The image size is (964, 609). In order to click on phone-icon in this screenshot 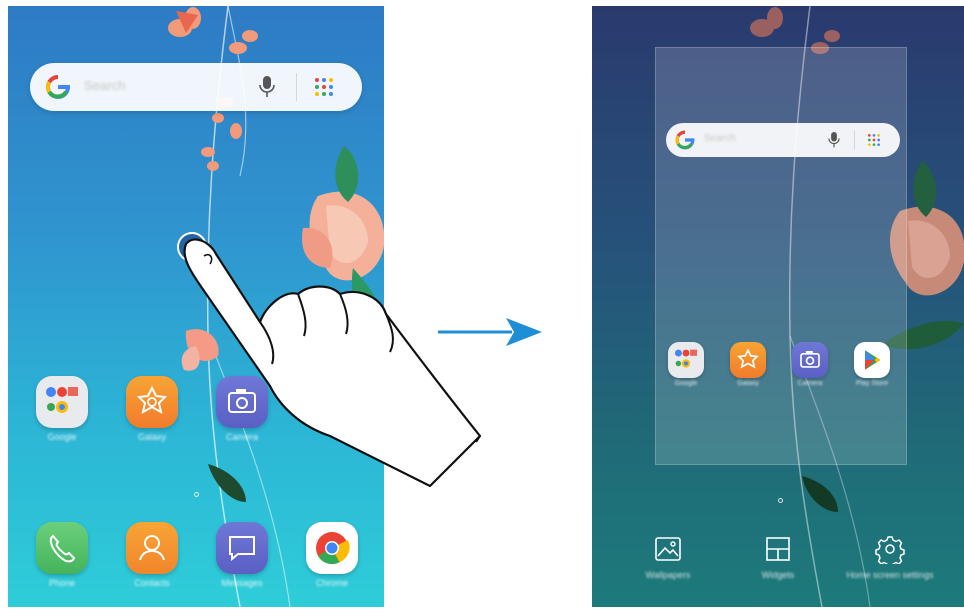, I will do `click(62, 548)`.